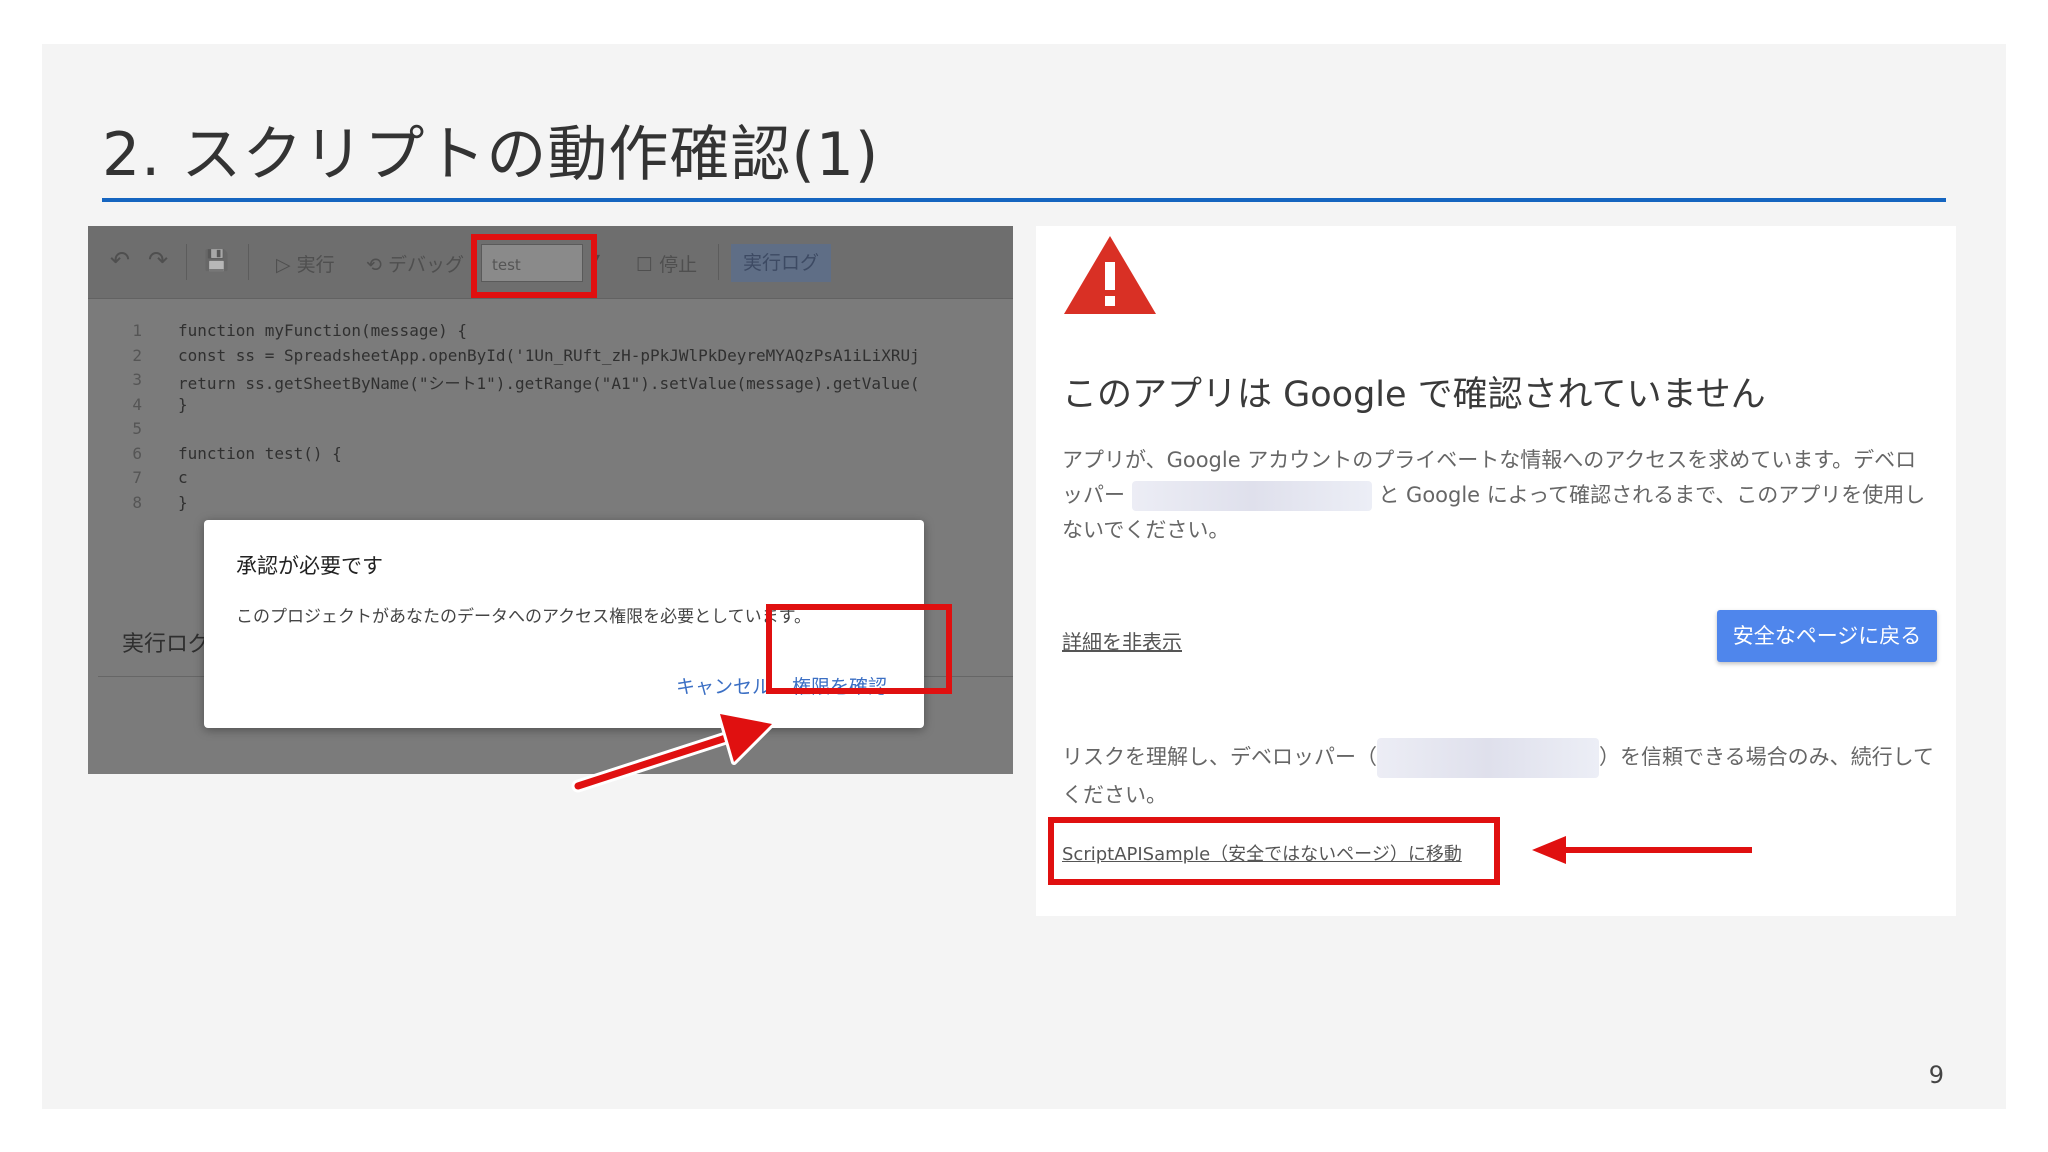  What do you see at coordinates (137, 477) in the screenshot?
I see `line-number: 7` at bounding box center [137, 477].